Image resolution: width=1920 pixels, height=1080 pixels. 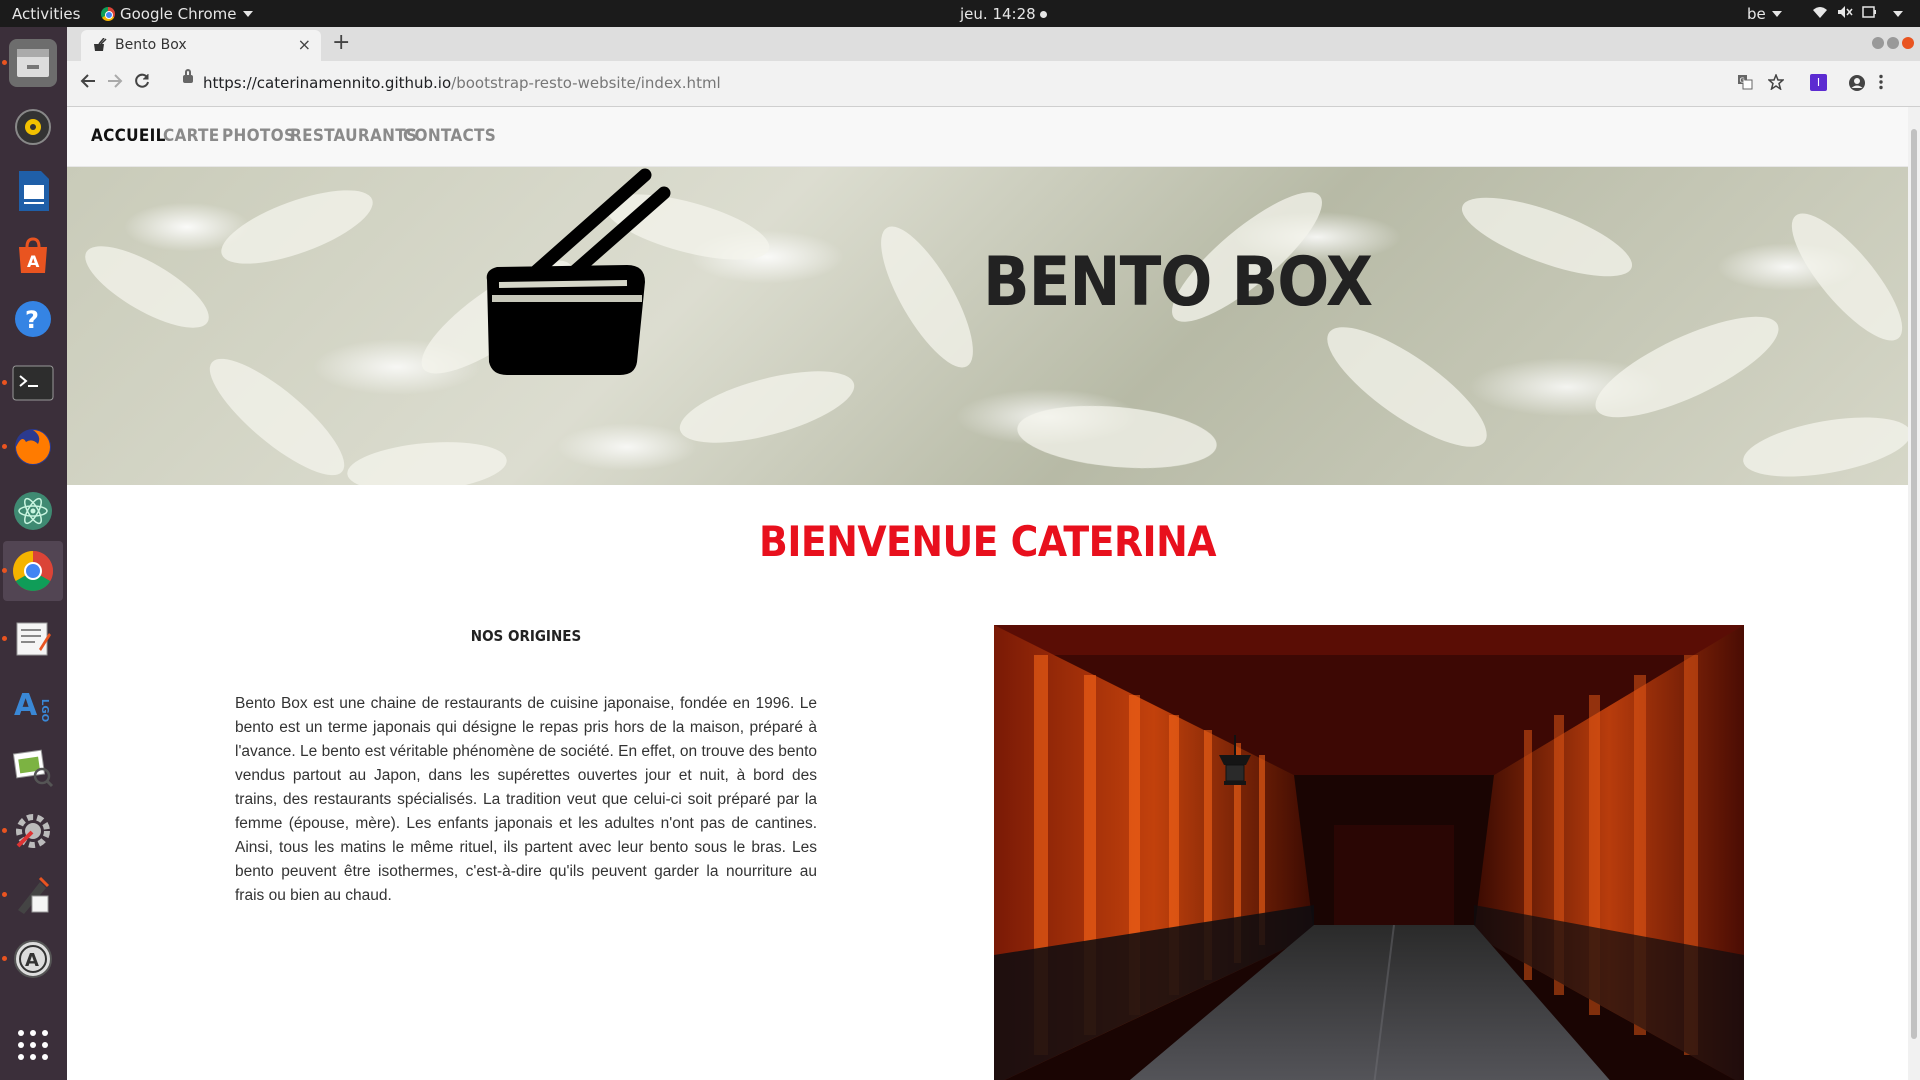 I want to click on back-button, so click(x=88, y=82).